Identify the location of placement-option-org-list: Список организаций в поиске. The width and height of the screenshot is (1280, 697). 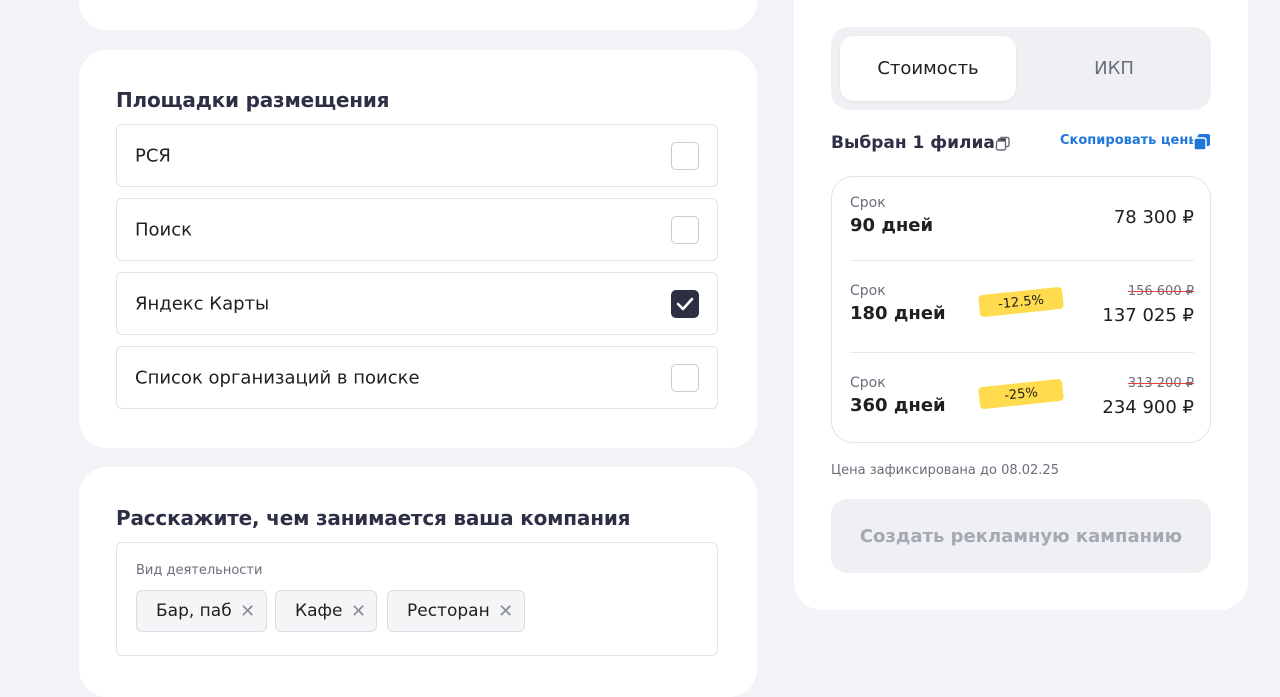
(417, 377).